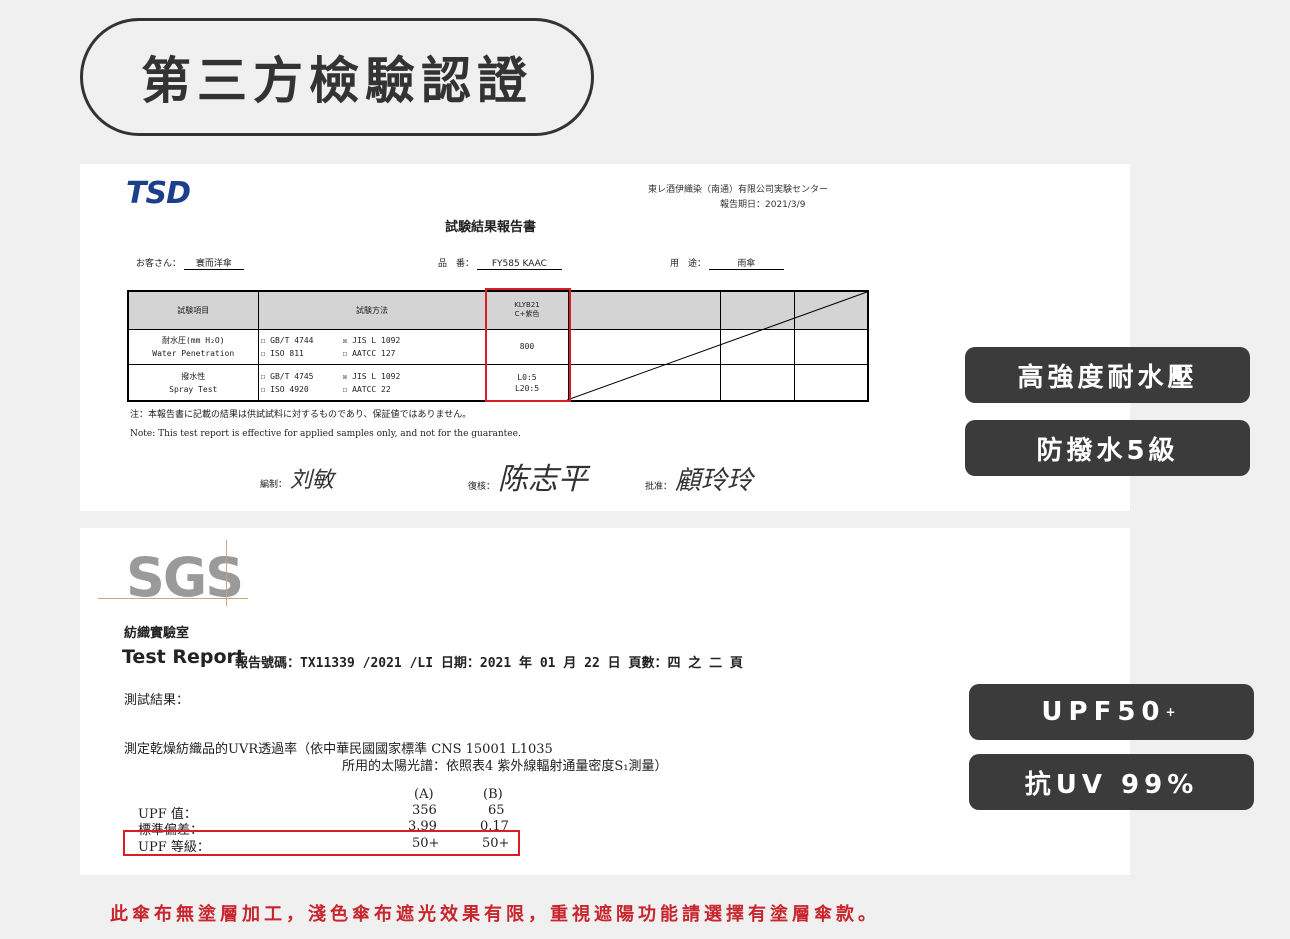 This screenshot has width=1290, height=939. I want to click on section-title-pill: 第三方檢驗認證, so click(337, 77).